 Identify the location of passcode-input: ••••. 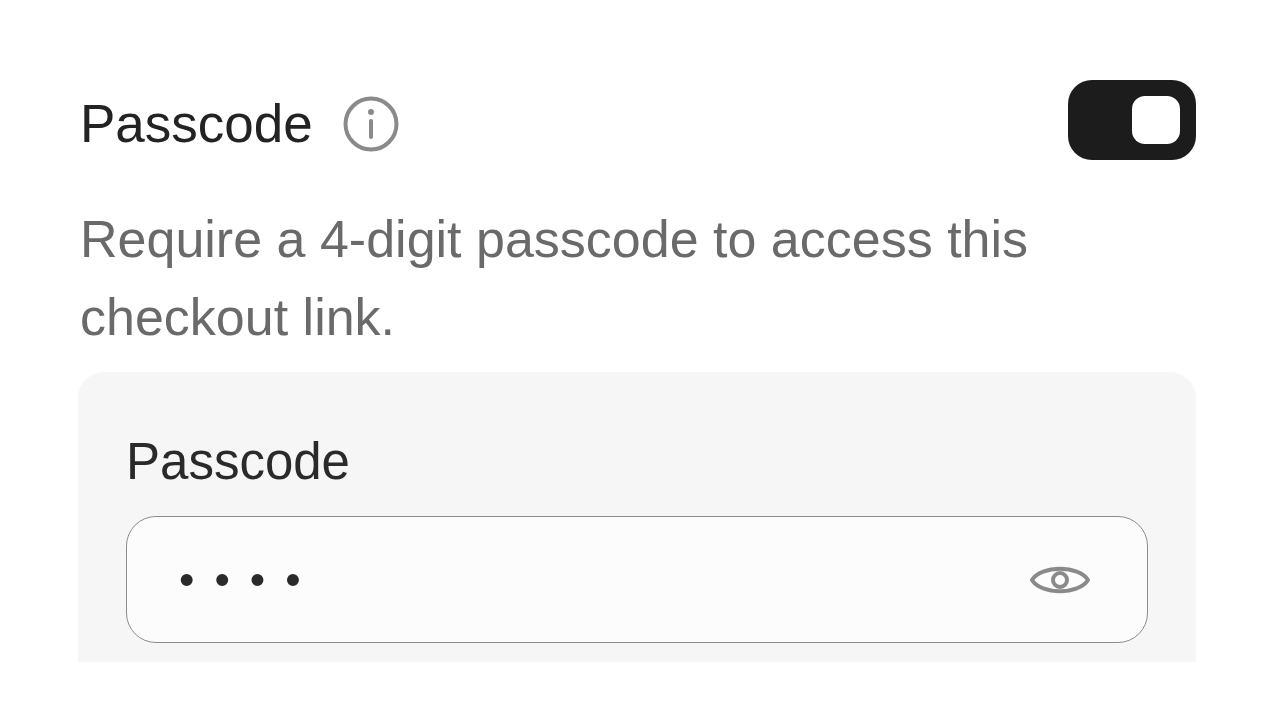
(637, 579).